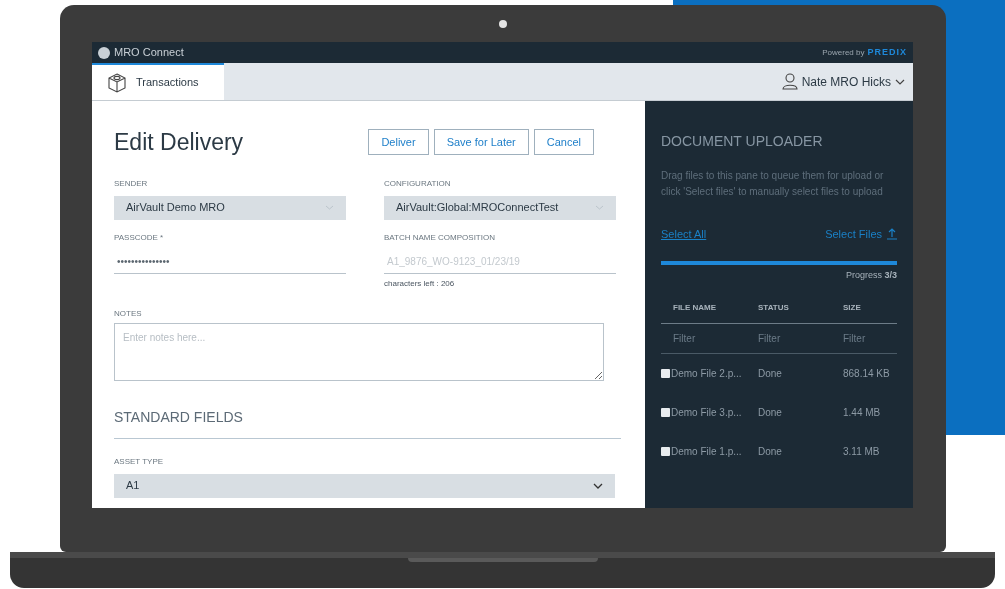  I want to click on app-name: MRO Connect, so click(149, 53).